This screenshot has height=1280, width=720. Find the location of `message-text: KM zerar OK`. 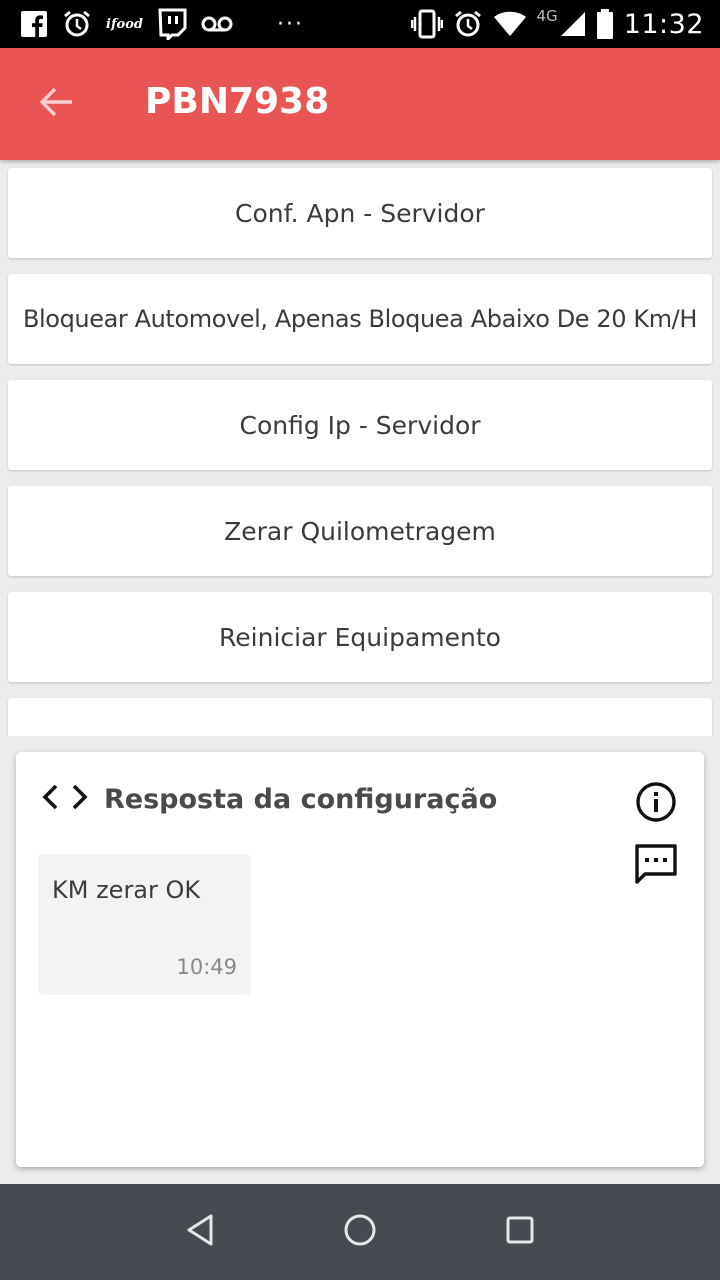

message-text: KM zerar OK is located at coordinates (126, 890).